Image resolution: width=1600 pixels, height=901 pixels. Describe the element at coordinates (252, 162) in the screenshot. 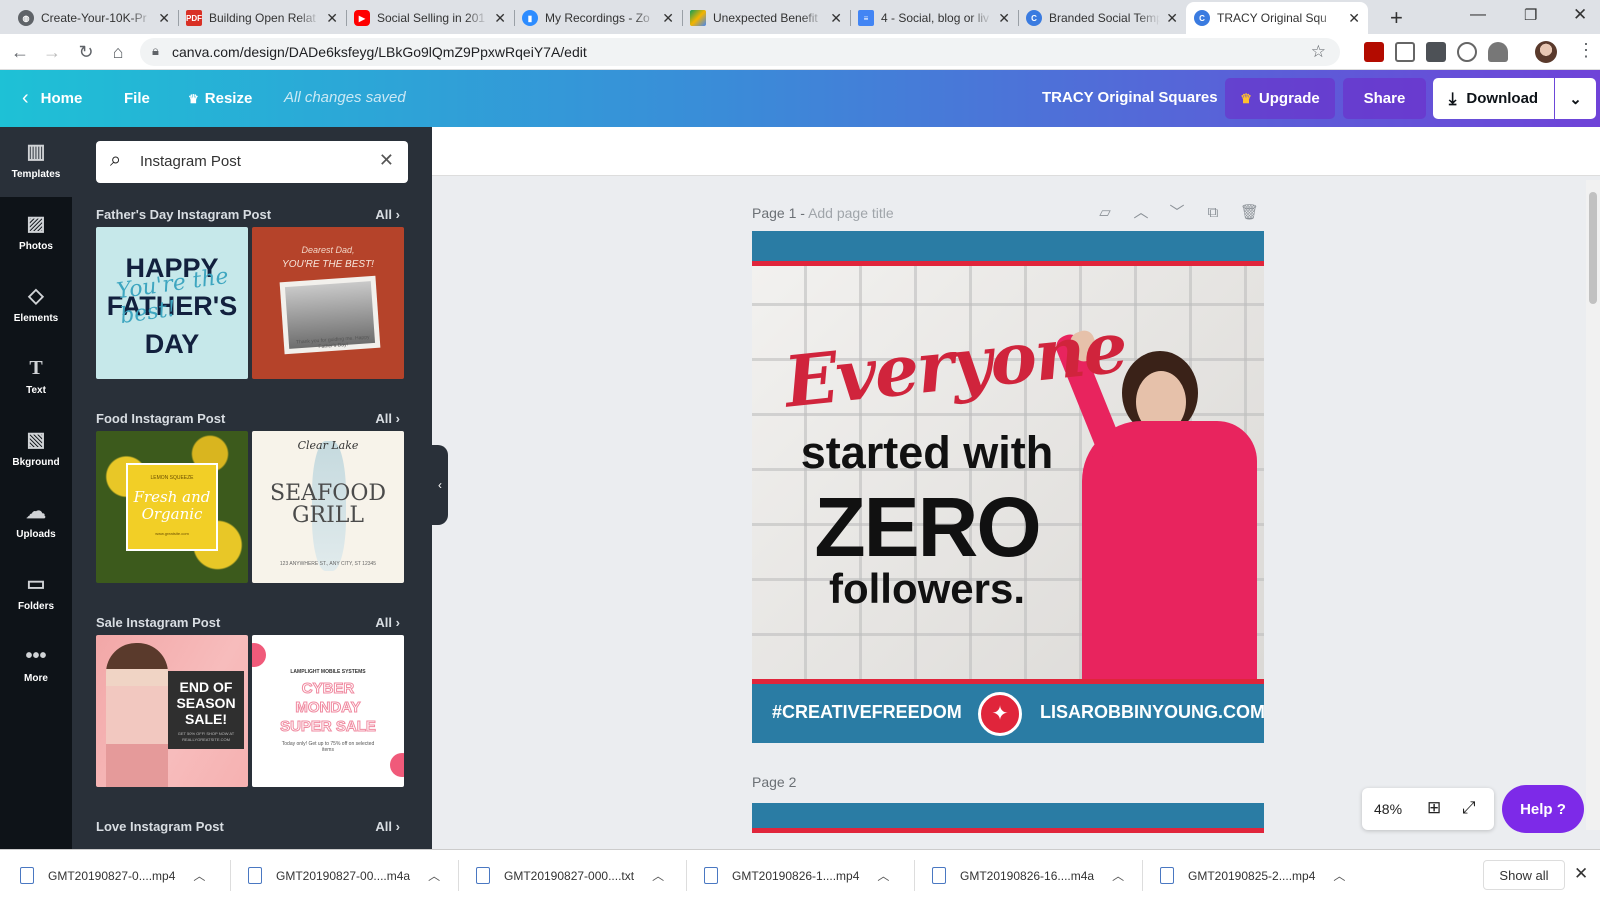

I see `template-search-box: ⌕ Instagram Post ✕` at that location.